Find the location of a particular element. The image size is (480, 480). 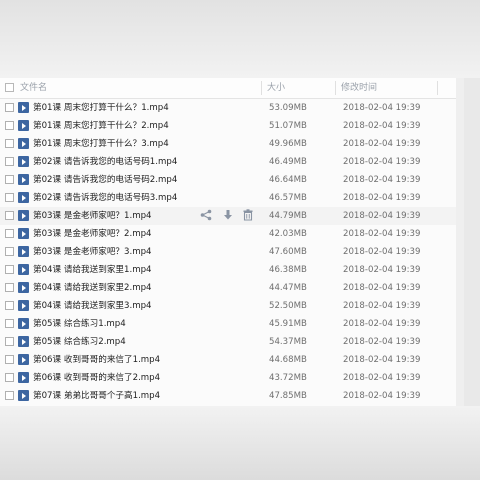

file-name: 第04课 请给我送到家里1.mp4 is located at coordinates (92, 270).